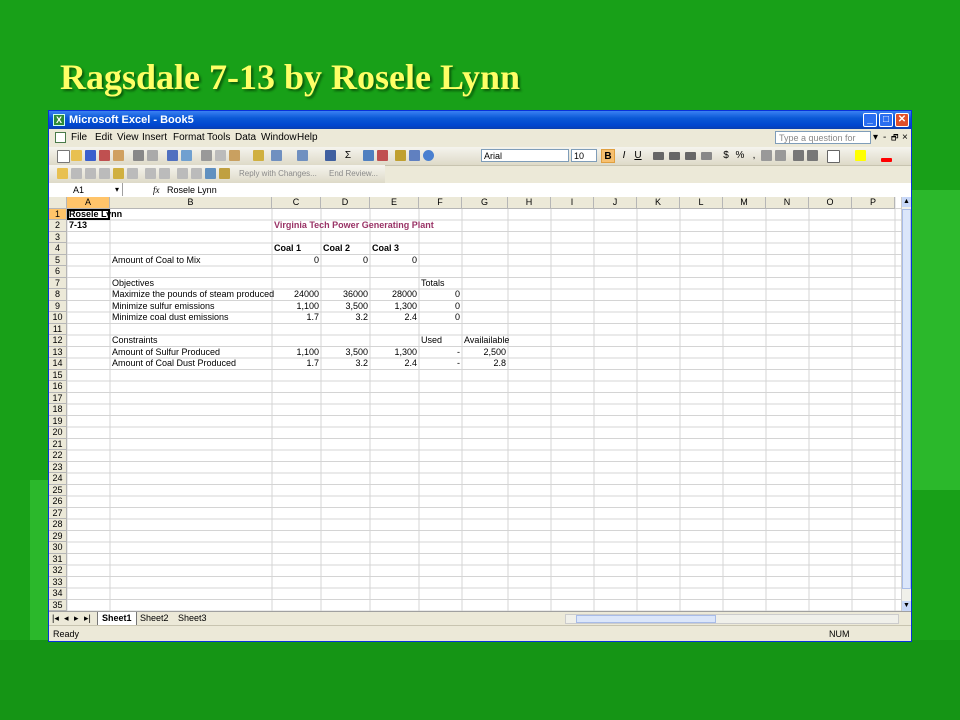  I want to click on column-header-g: G, so click(485, 203).